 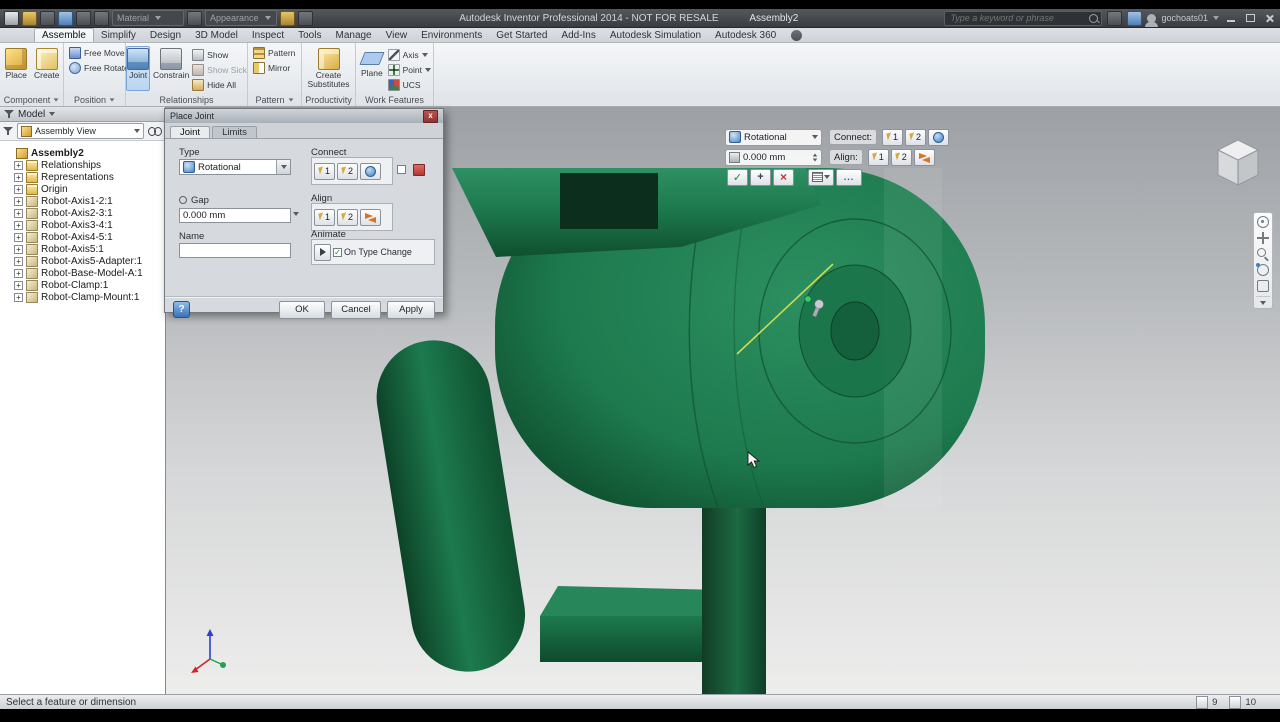 I want to click on ribbon-tab: Get Started, so click(x=521, y=35).